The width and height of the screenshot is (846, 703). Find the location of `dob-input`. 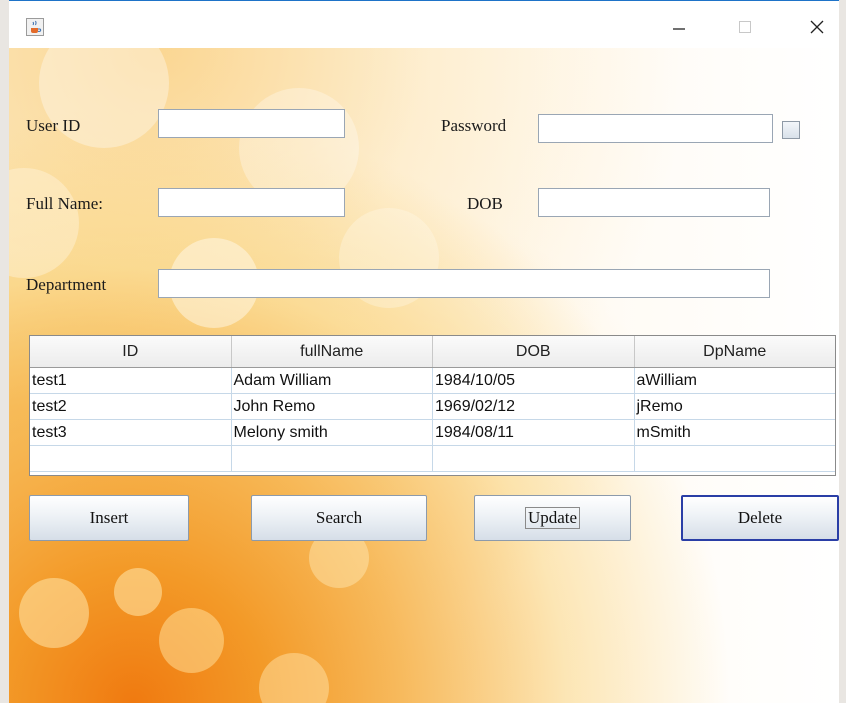

dob-input is located at coordinates (654, 202).